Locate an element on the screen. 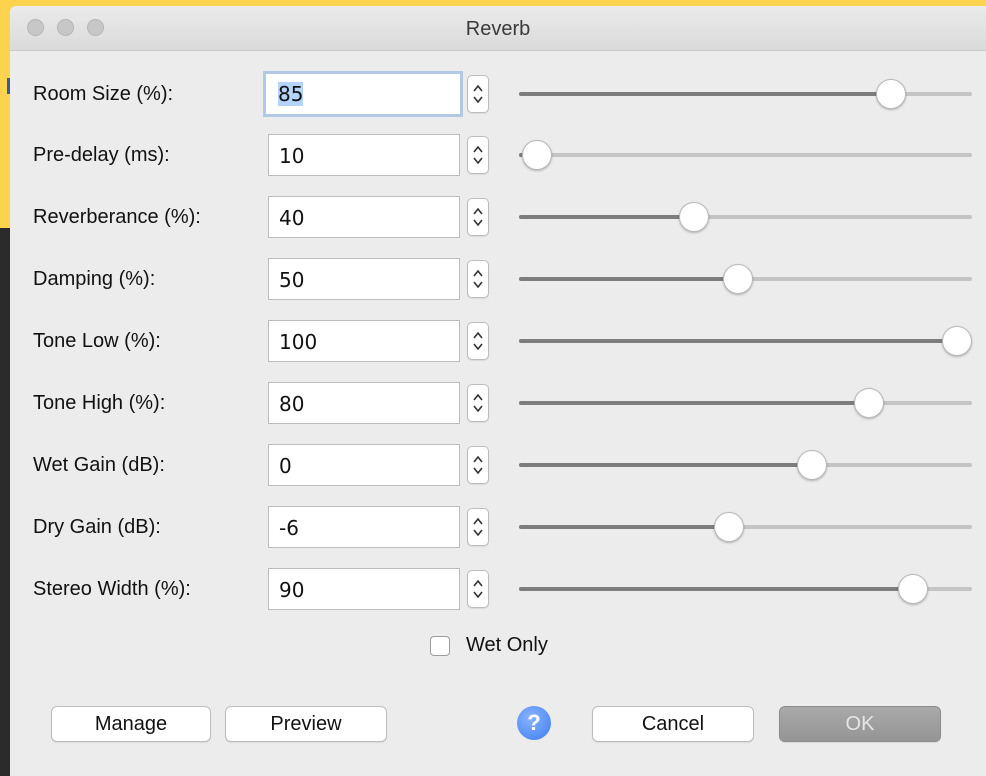 This screenshot has height=776, width=986. title-bar: Reverb is located at coordinates (498, 28).